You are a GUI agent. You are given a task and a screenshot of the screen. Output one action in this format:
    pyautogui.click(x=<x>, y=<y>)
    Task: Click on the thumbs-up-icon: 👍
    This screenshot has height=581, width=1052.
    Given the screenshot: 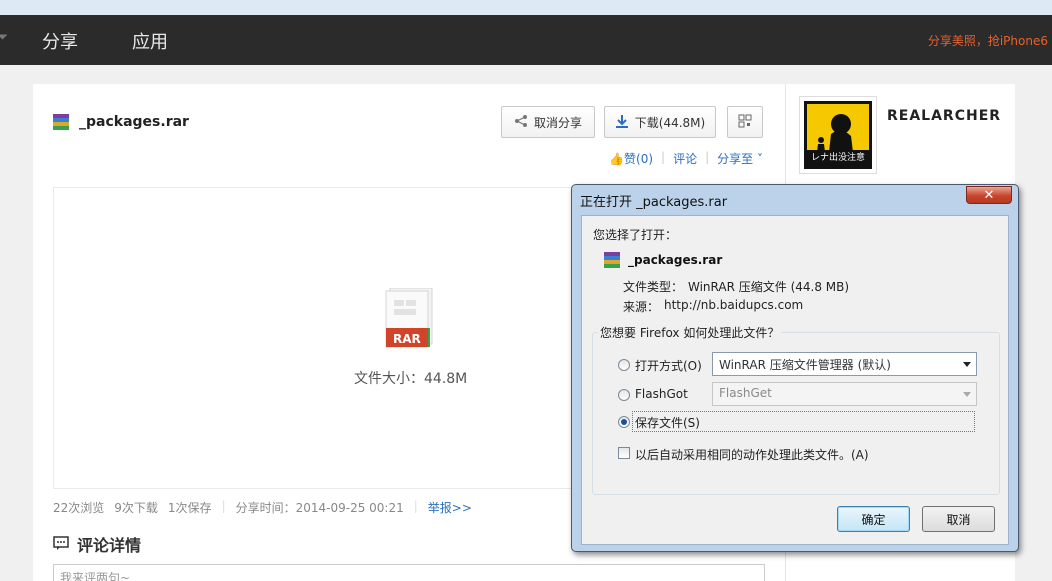 What is the action you would take?
    pyautogui.click(x=617, y=159)
    